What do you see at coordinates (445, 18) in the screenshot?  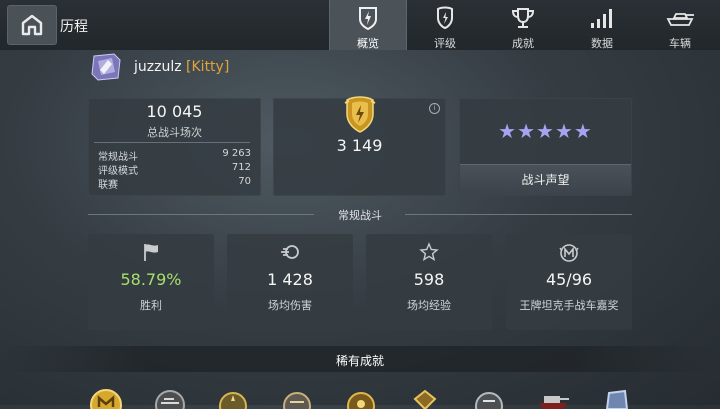 I see `rating-shield-icon` at bounding box center [445, 18].